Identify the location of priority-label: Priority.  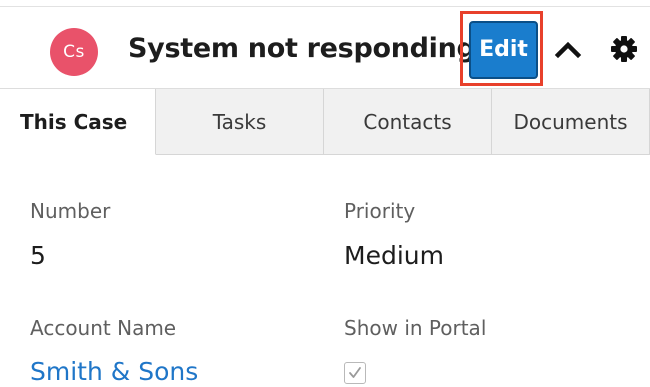
(380, 211).